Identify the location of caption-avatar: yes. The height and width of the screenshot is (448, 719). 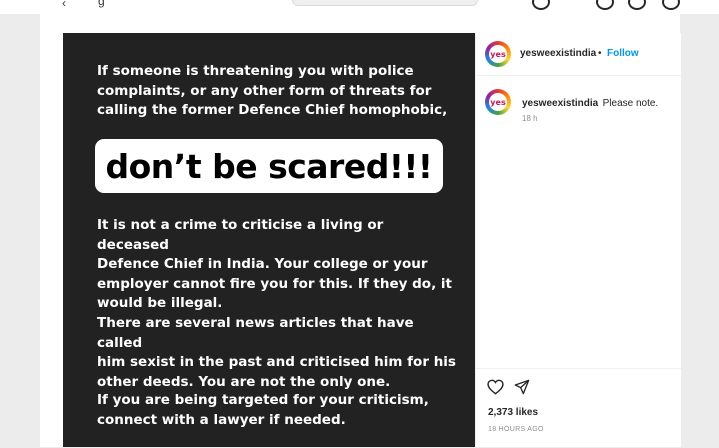
(498, 102).